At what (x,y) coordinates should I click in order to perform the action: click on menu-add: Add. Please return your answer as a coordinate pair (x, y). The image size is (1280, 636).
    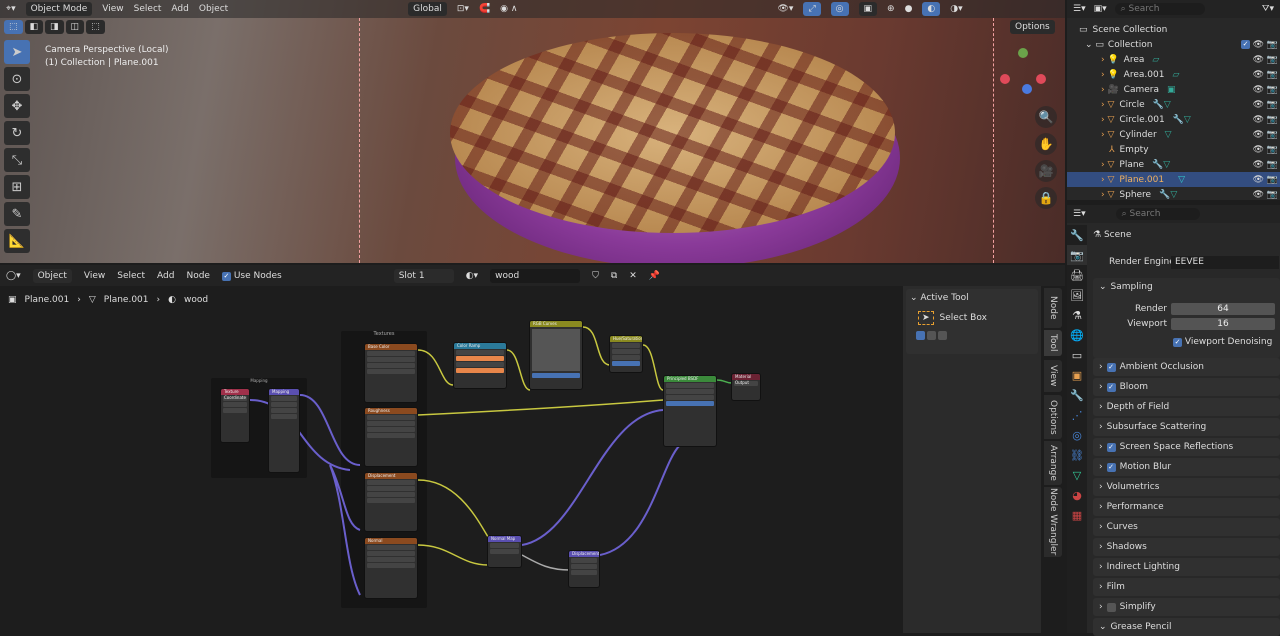
    Looking at the image, I should click on (179, 9).